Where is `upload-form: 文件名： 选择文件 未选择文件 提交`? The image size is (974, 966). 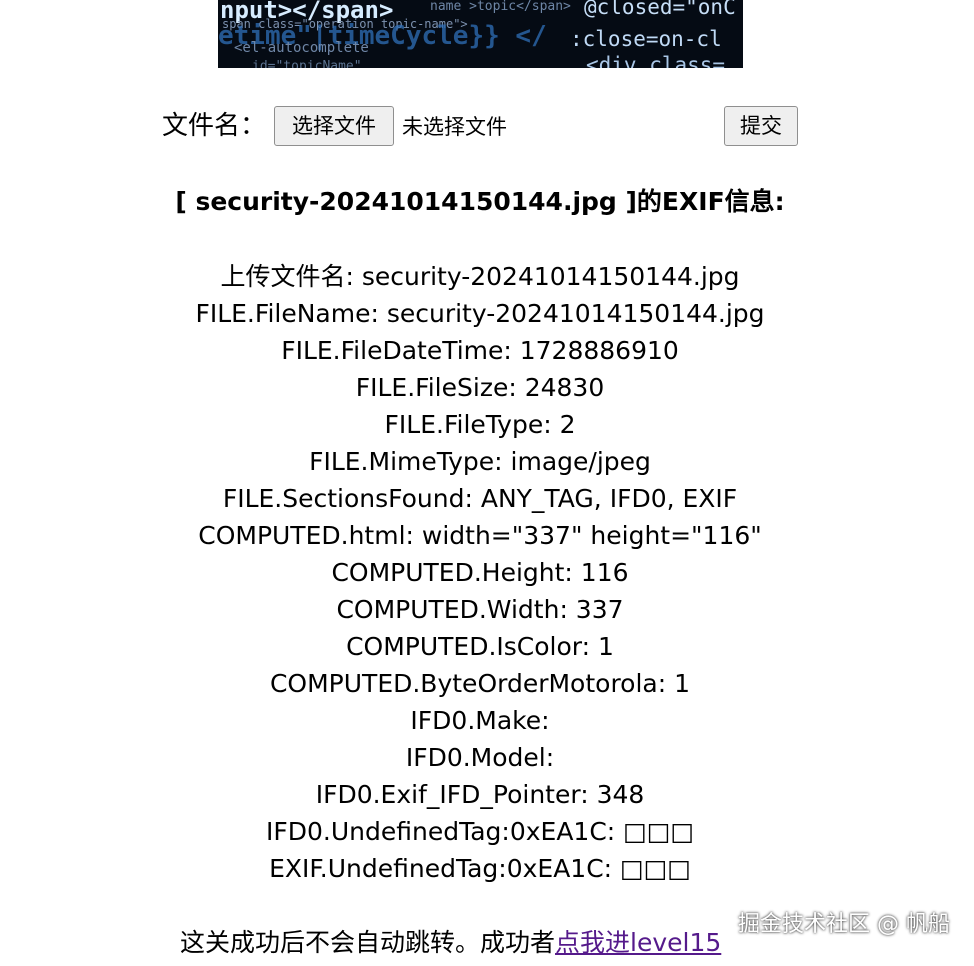
upload-form: 文件名： 选择文件 未选择文件 提交 is located at coordinates (482, 126).